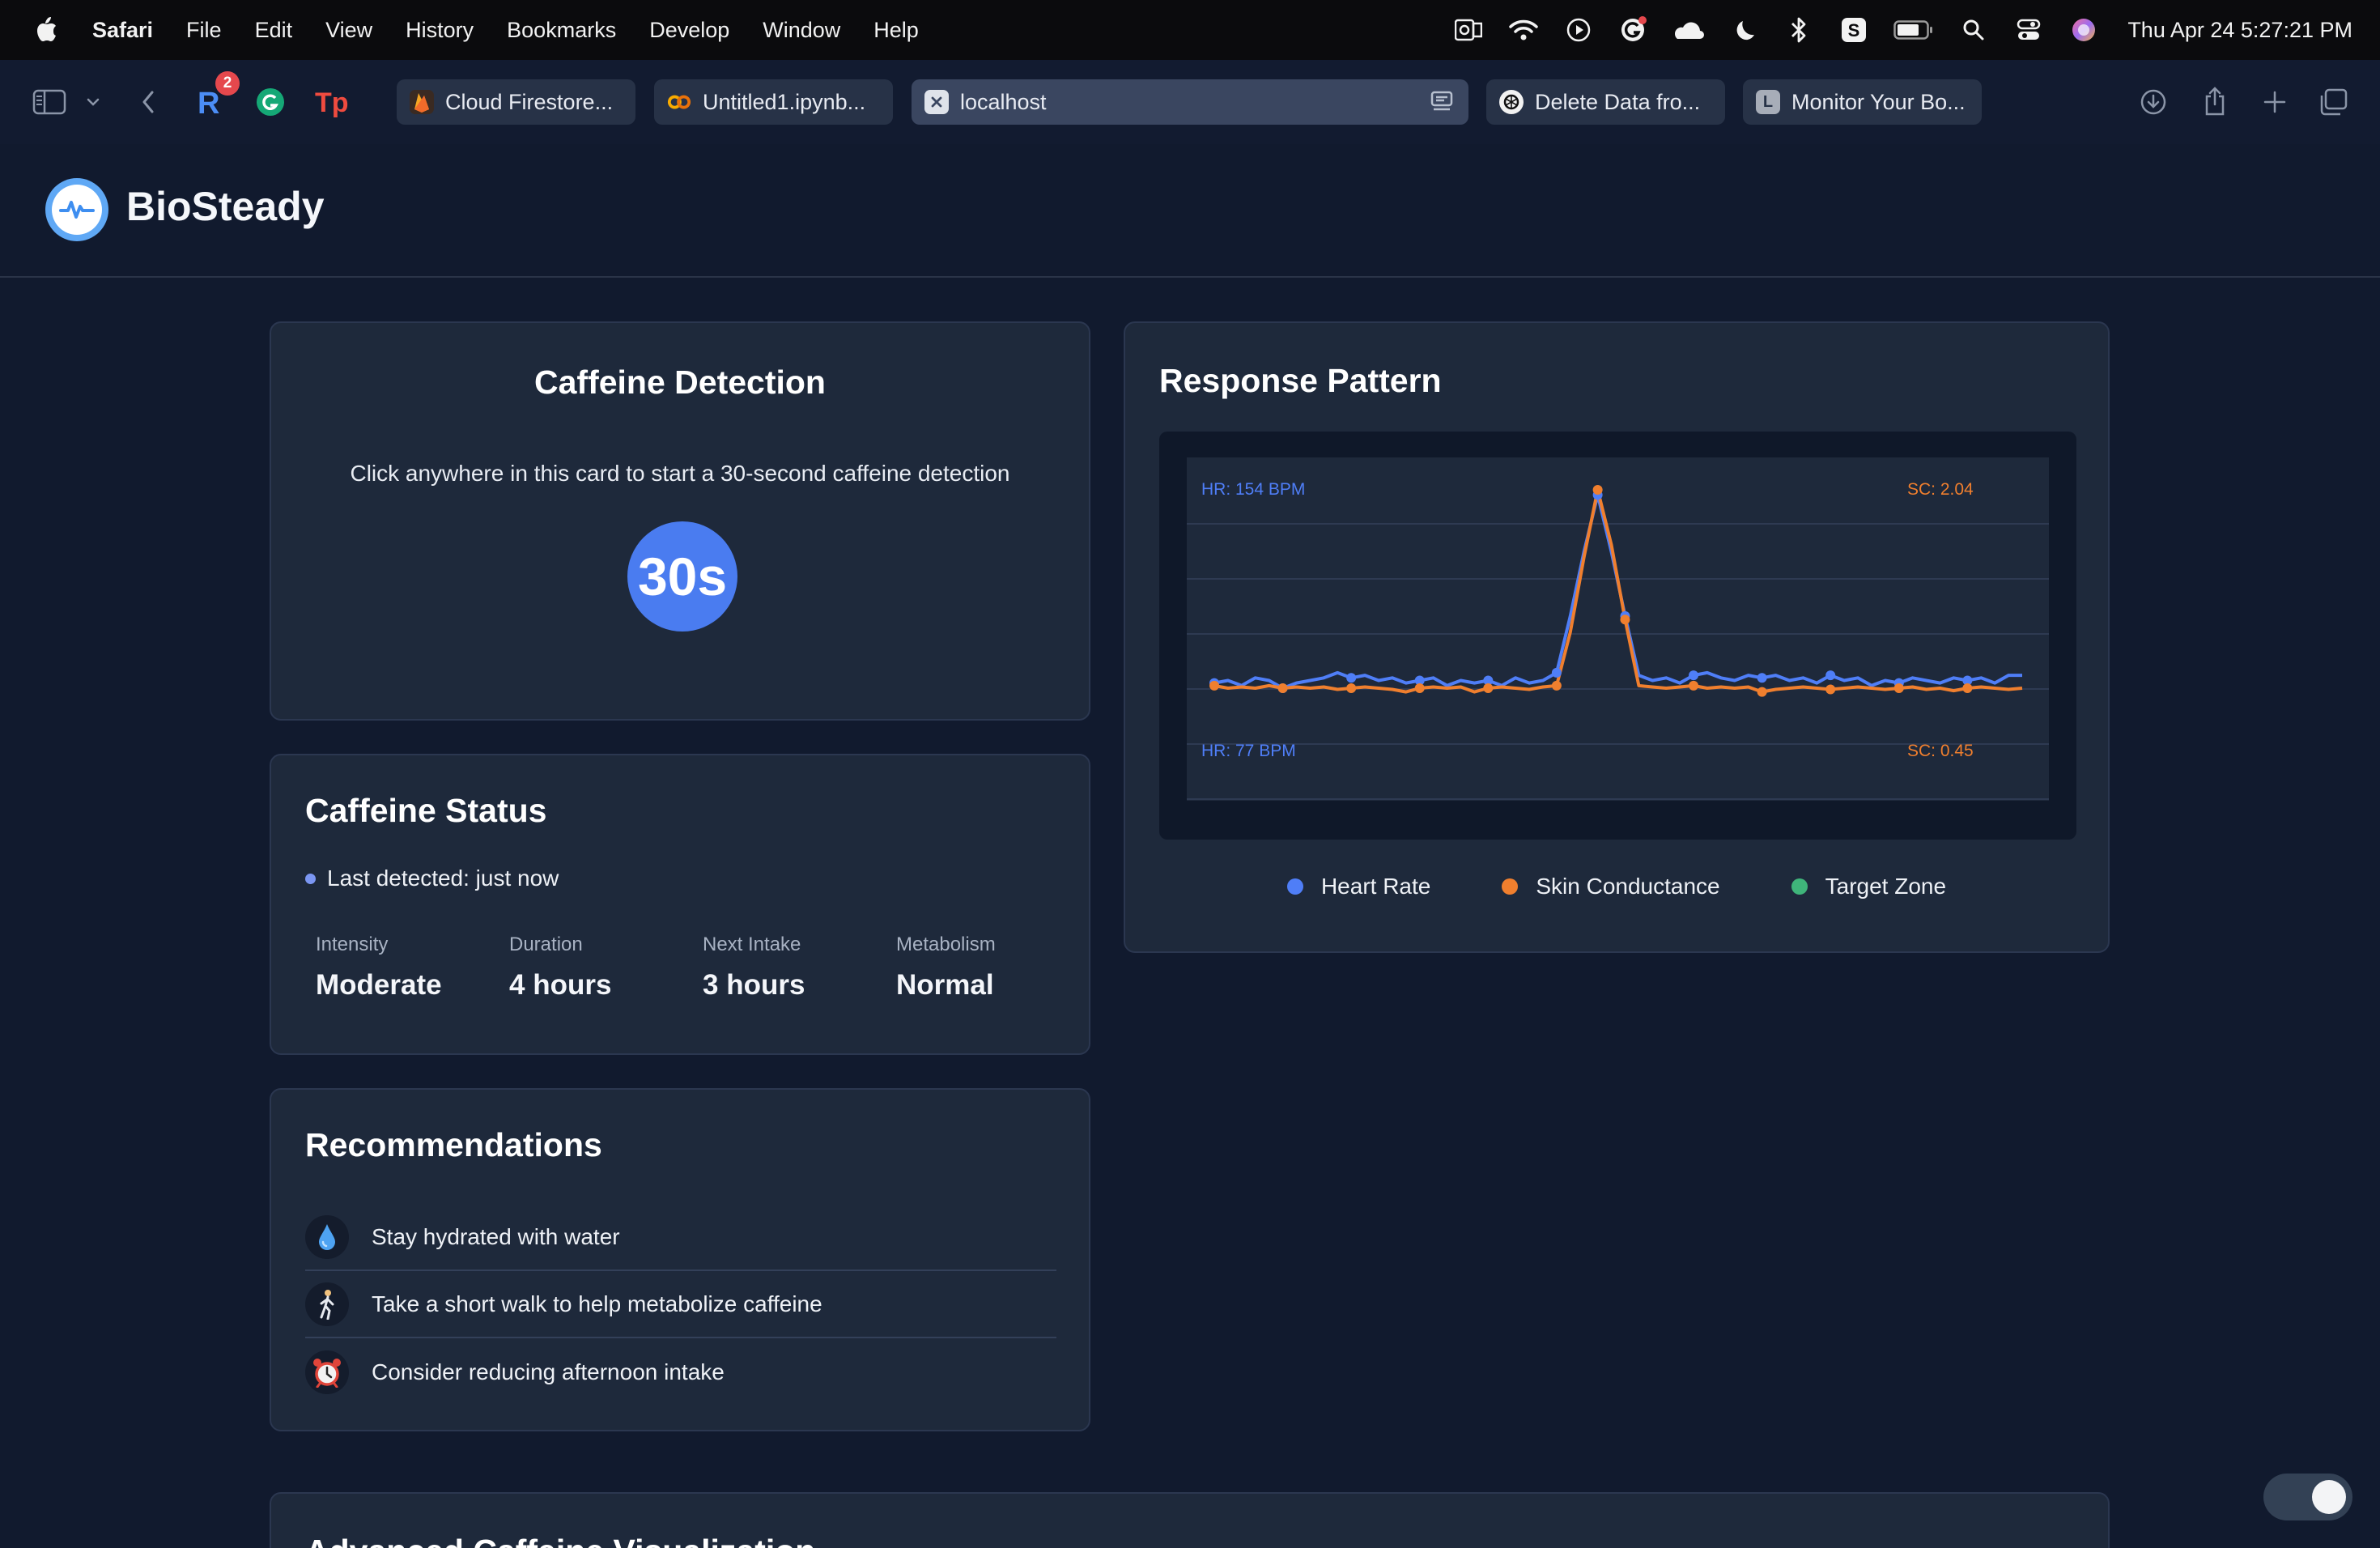 This screenshot has width=2380, height=1548. I want to click on metric-label: Next Intake, so click(752, 944).